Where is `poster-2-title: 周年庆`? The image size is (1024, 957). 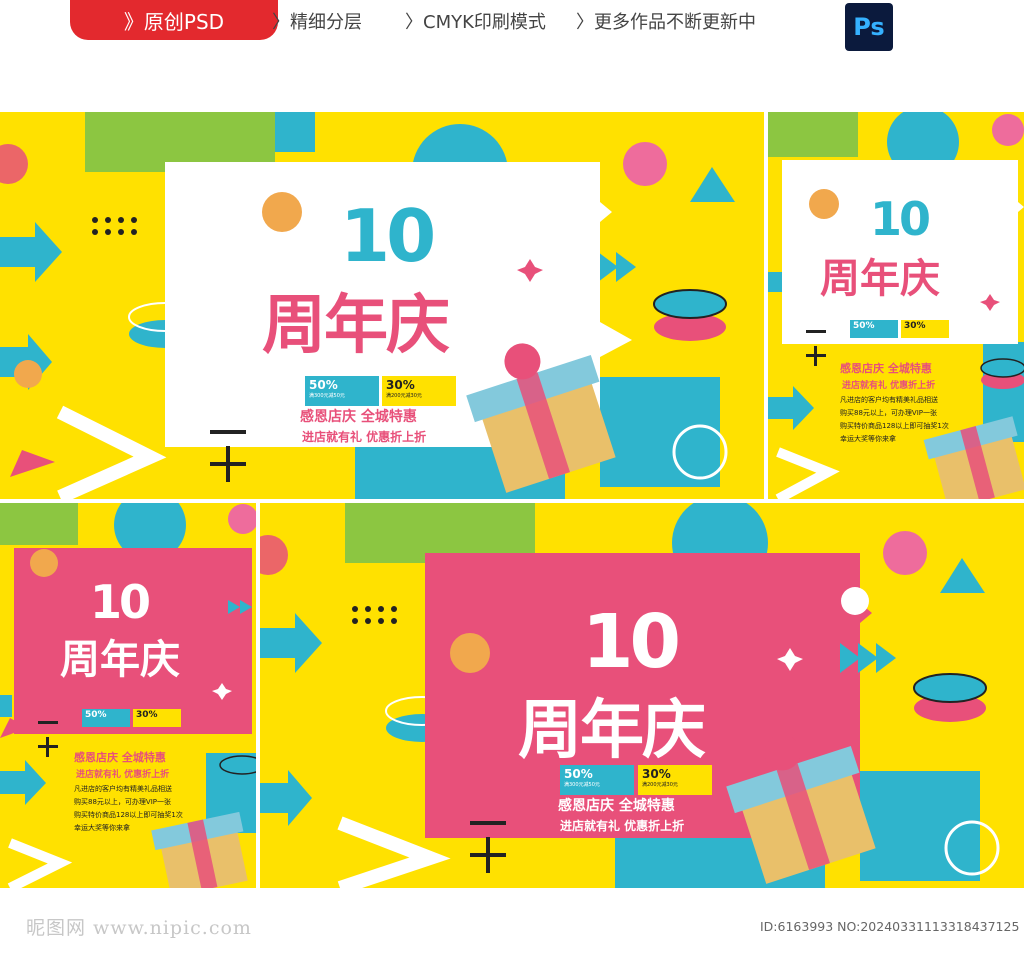 poster-2-title: 周年庆 is located at coordinates (880, 279).